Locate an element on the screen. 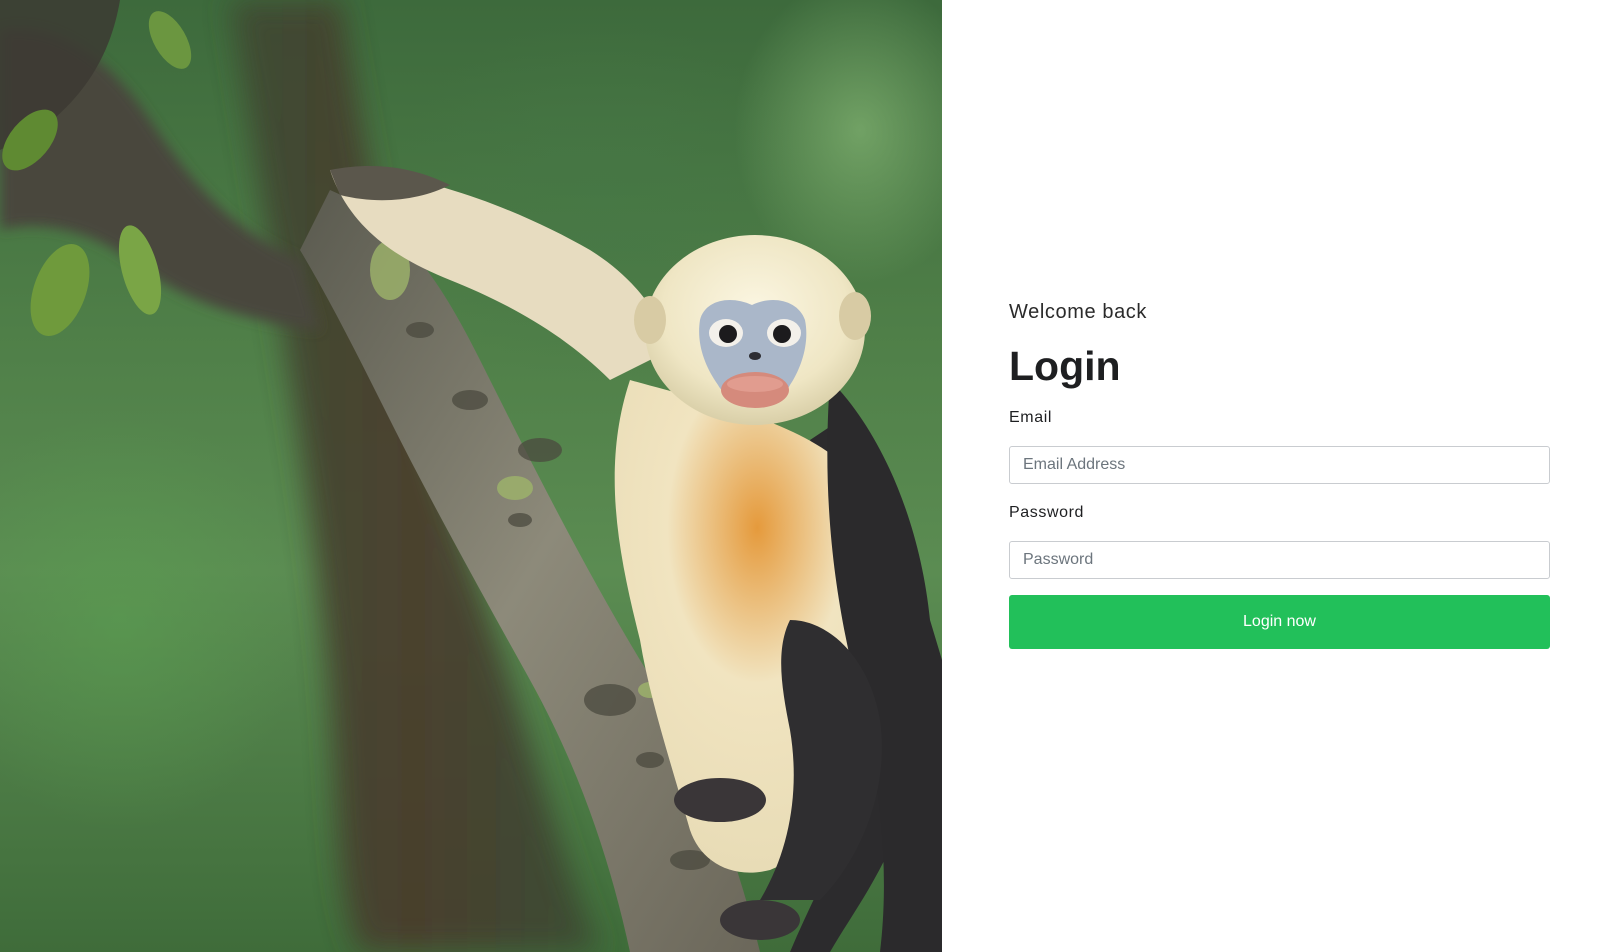  email-field is located at coordinates (1279, 465).